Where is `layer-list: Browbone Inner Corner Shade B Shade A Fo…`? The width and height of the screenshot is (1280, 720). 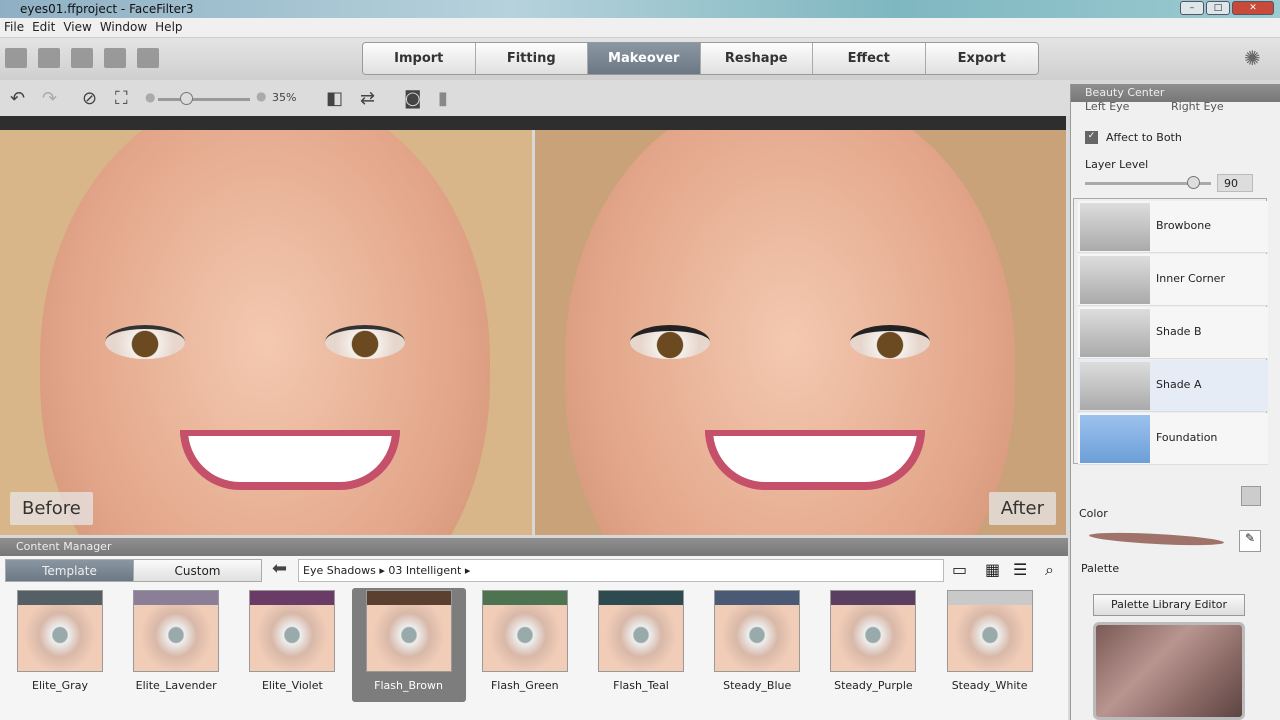 layer-list: Browbone Inner Corner Shade B Shade A Fo… is located at coordinates (1170, 331).